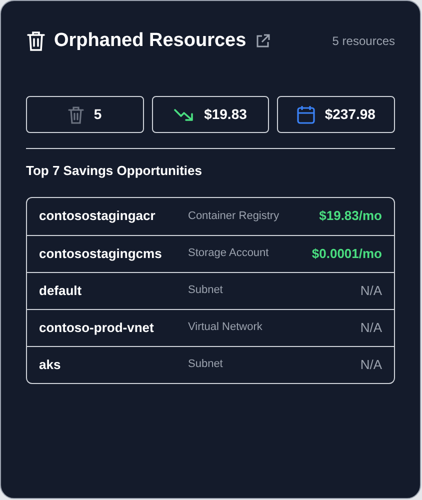 Image resolution: width=422 pixels, height=500 pixels. Describe the element at coordinates (225, 114) in the screenshot. I see `stat-value: $19.83` at that location.